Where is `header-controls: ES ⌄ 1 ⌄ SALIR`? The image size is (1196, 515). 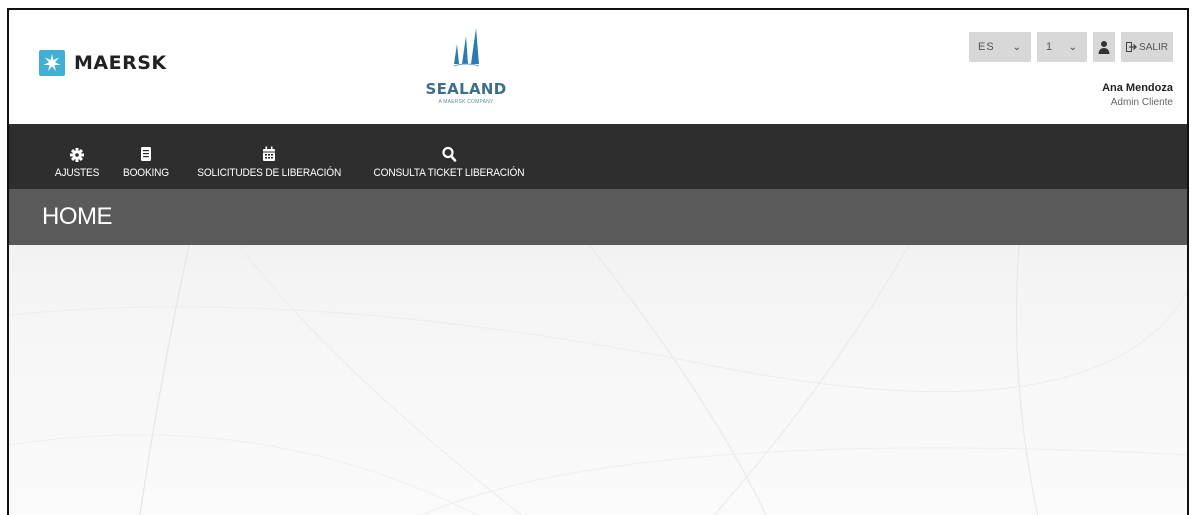
header-controls: ES ⌄ 1 ⌄ SALIR is located at coordinates (1071, 47).